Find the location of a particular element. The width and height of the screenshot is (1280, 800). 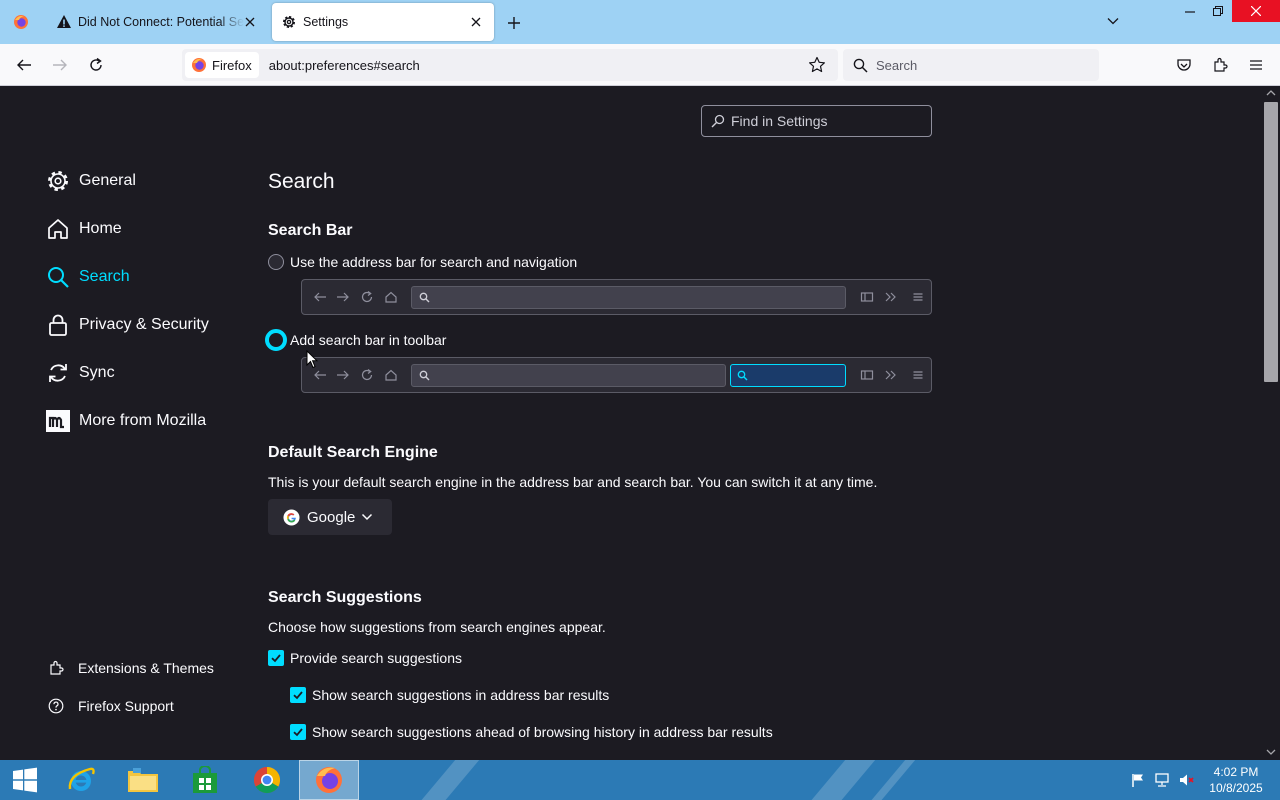

reload-button is located at coordinates (96, 65).